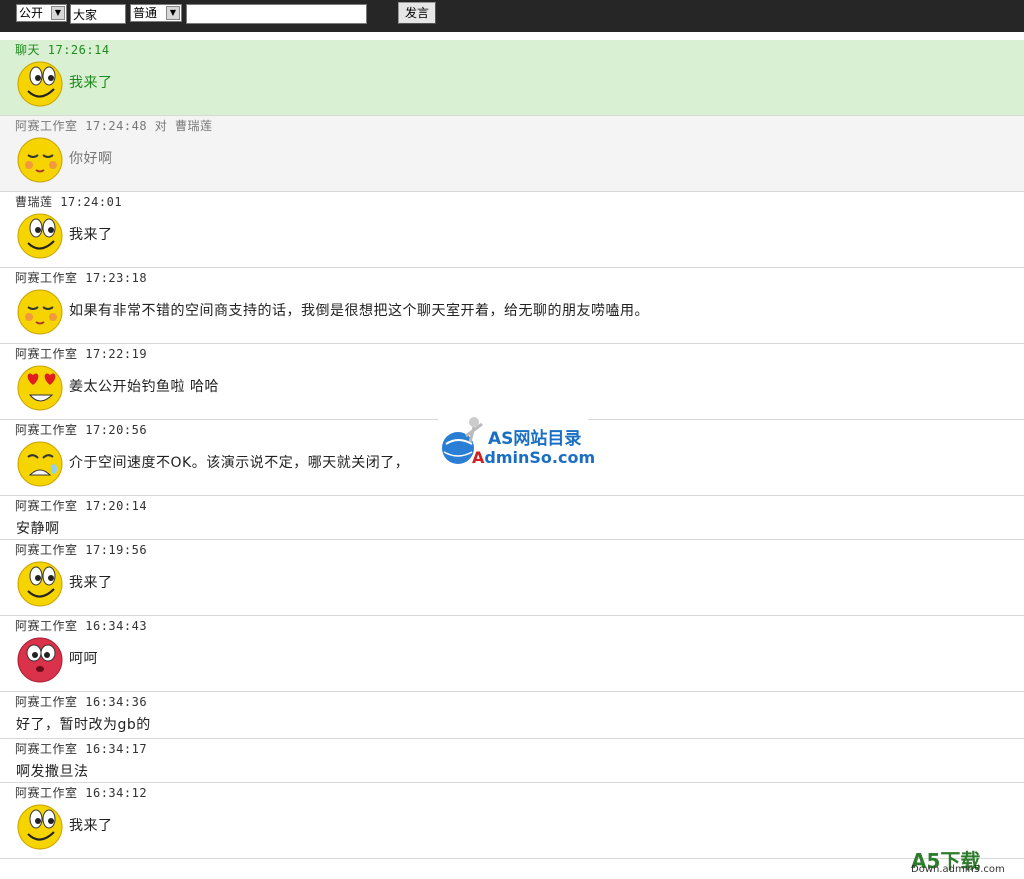 The image size is (1024, 879). Describe the element at coordinates (38, 529) in the screenshot. I see `message-text: 安静啊` at that location.